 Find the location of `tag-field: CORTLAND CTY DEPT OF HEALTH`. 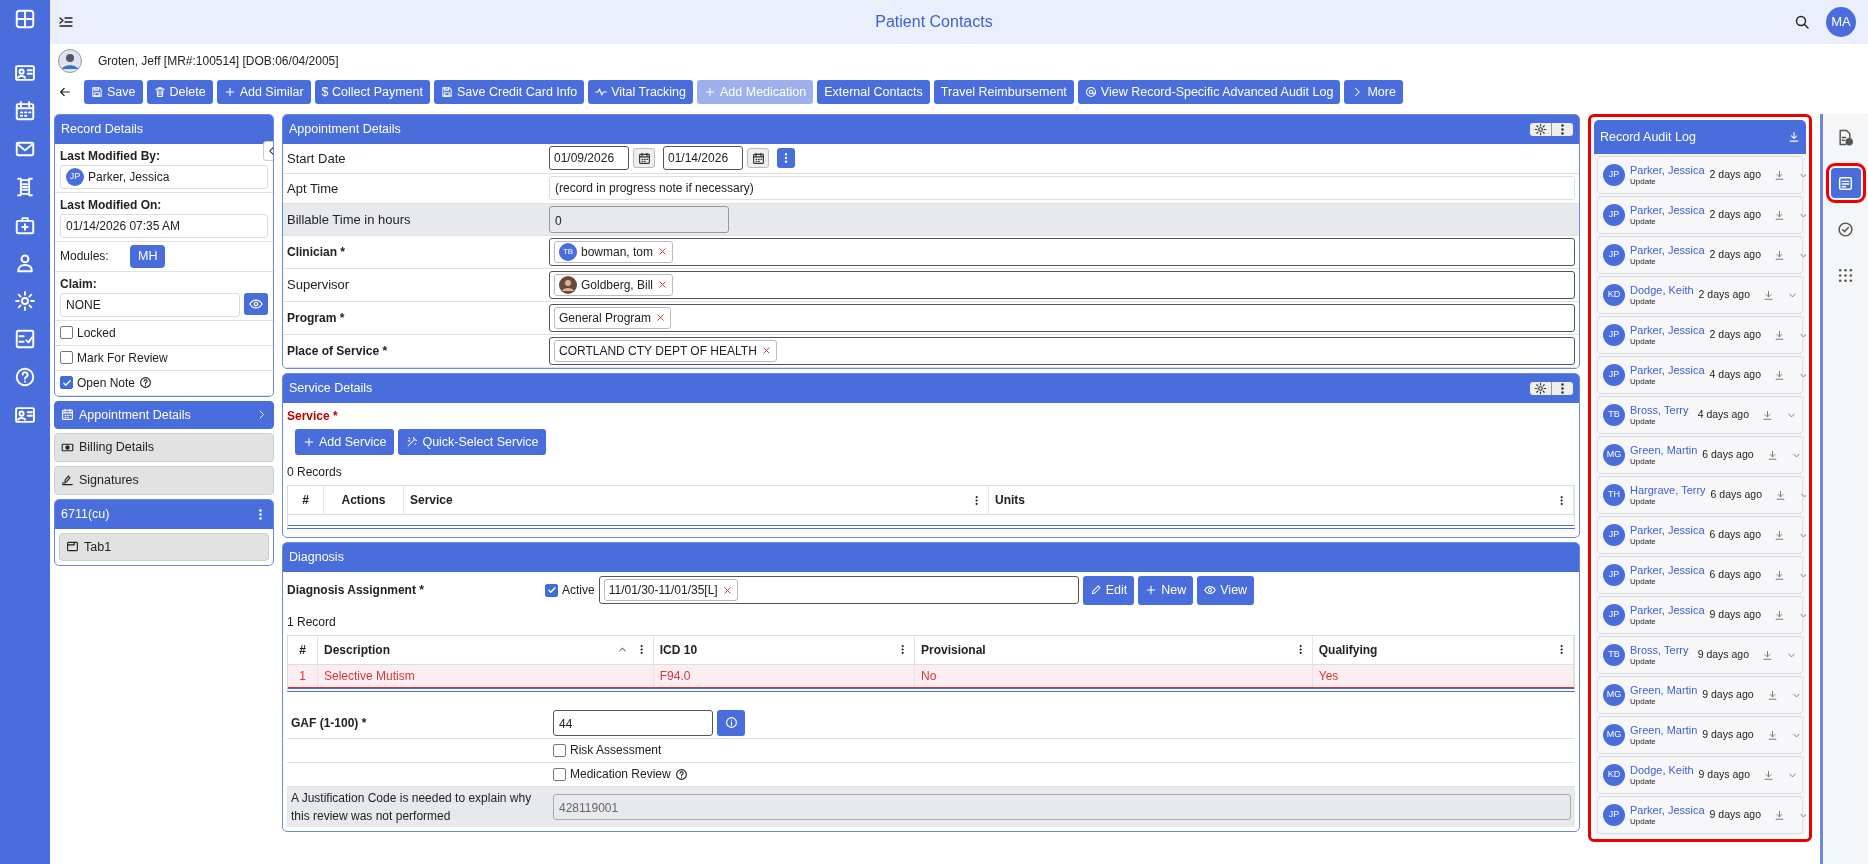

tag-field: CORTLAND CTY DEPT OF HEALTH is located at coordinates (1062, 350).